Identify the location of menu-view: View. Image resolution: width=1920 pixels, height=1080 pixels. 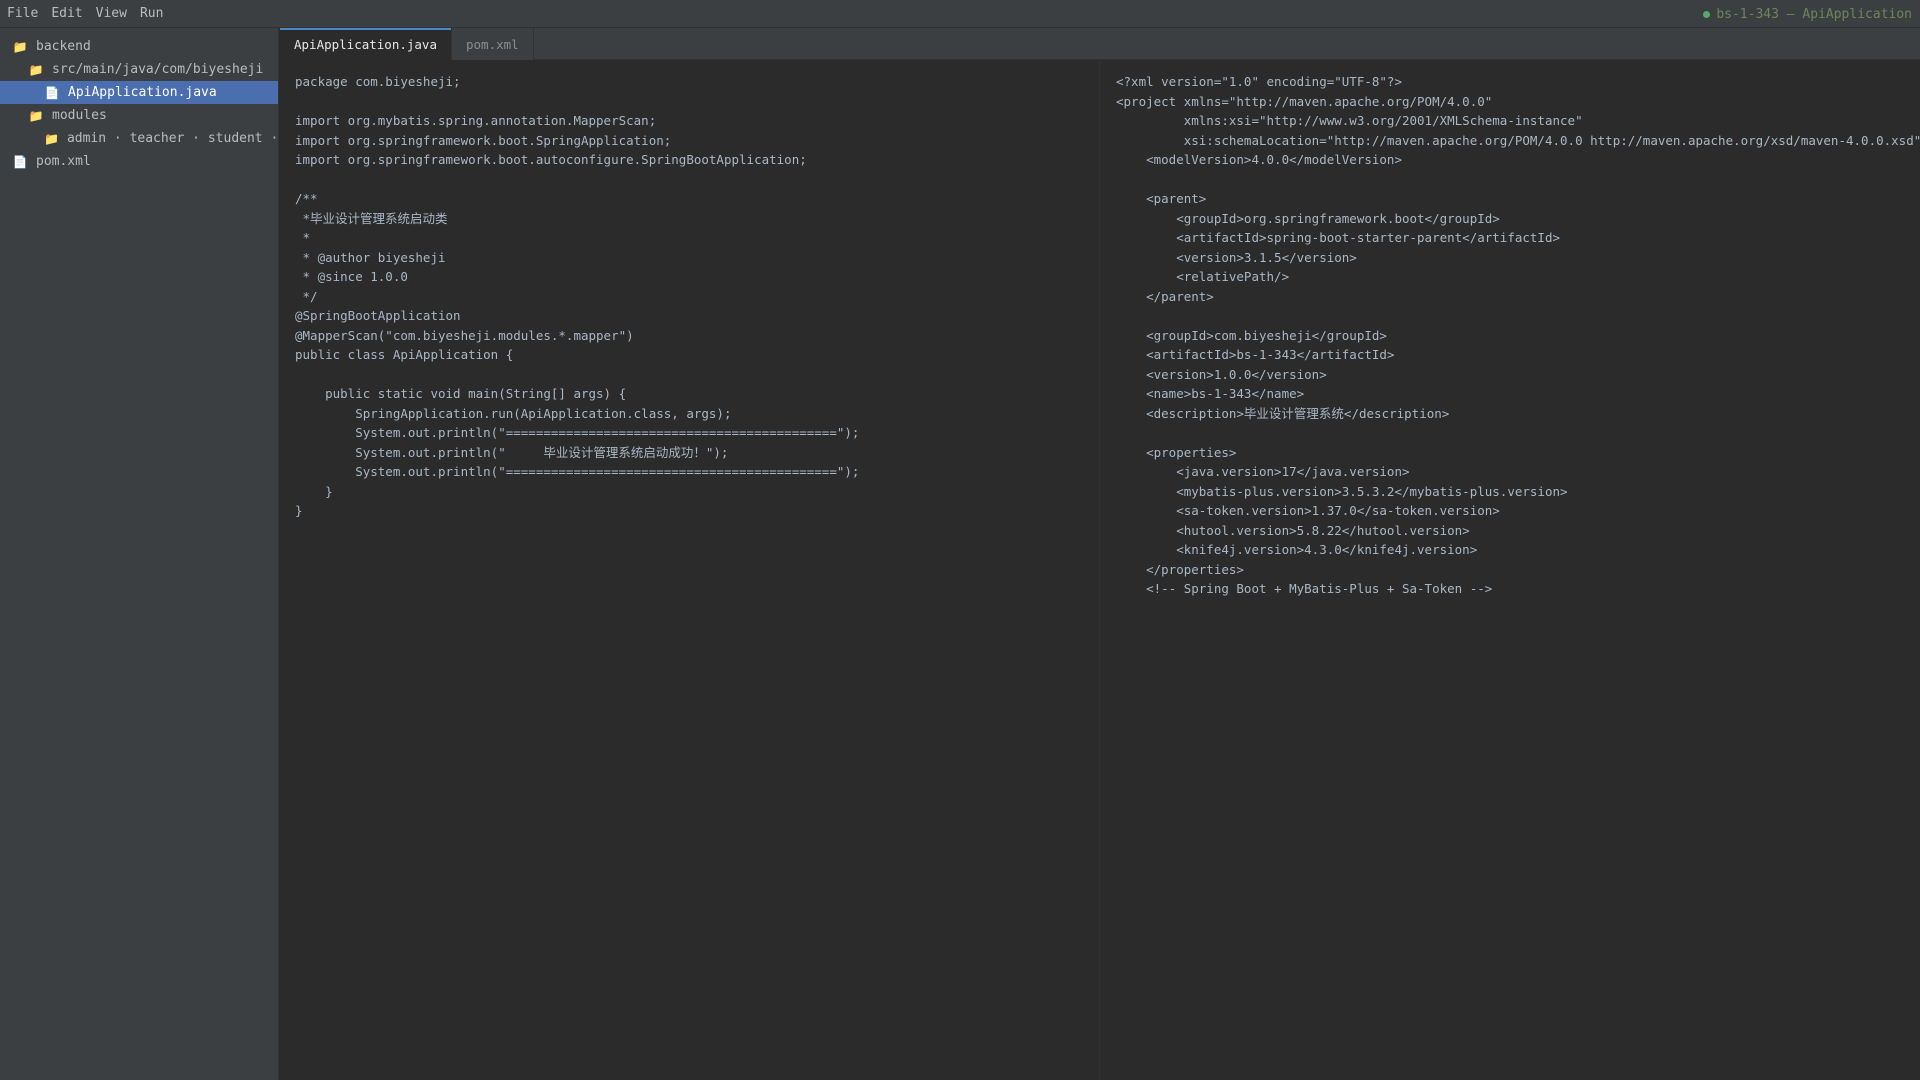
(111, 13).